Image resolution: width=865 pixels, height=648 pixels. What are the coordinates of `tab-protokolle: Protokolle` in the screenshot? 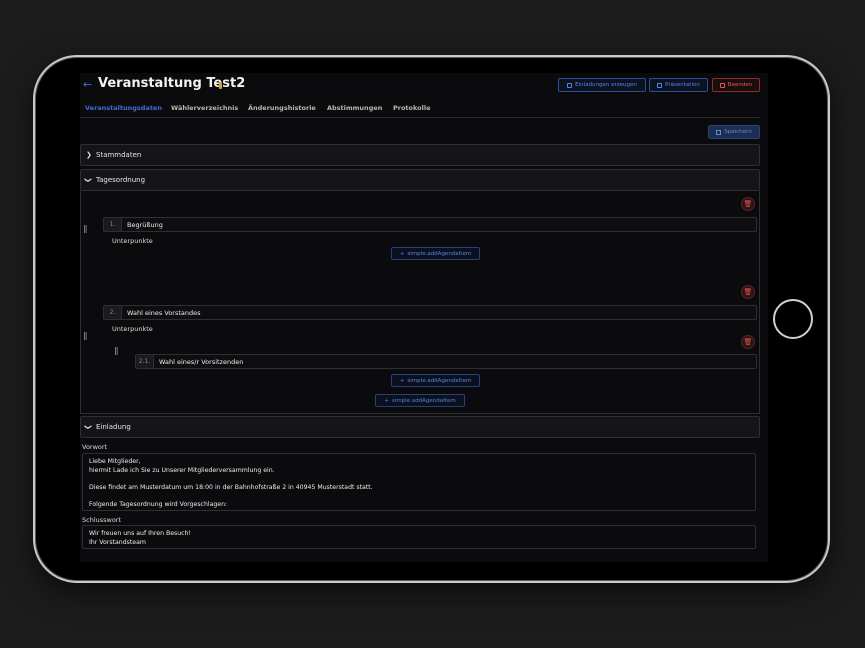 It's located at (412, 108).